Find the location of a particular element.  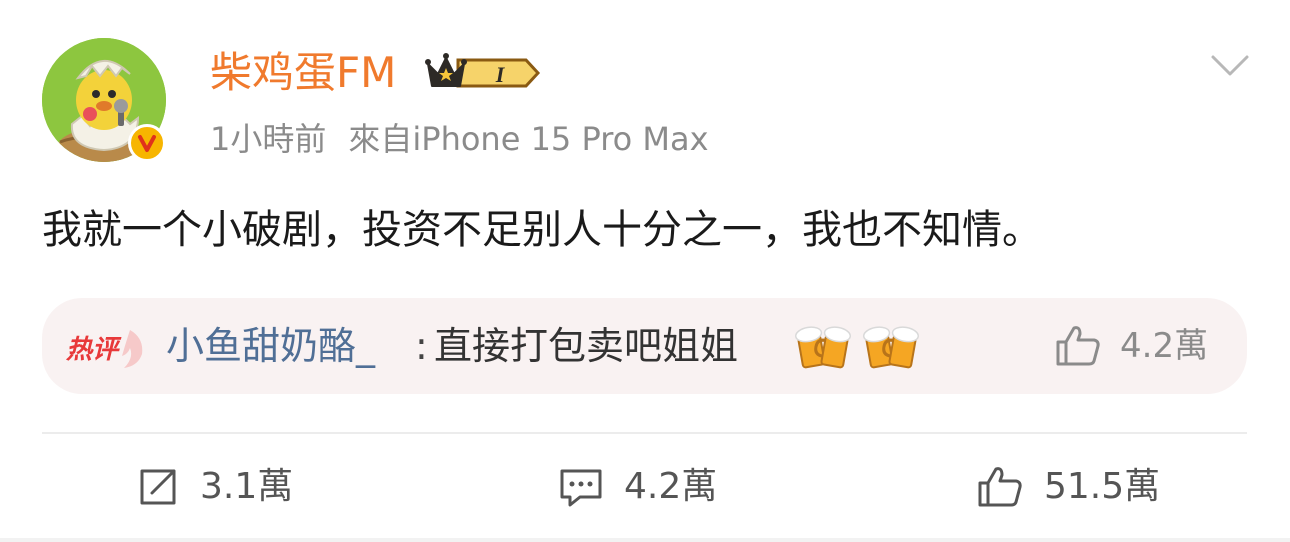

chevron-down-icon is located at coordinates (1230, 65).